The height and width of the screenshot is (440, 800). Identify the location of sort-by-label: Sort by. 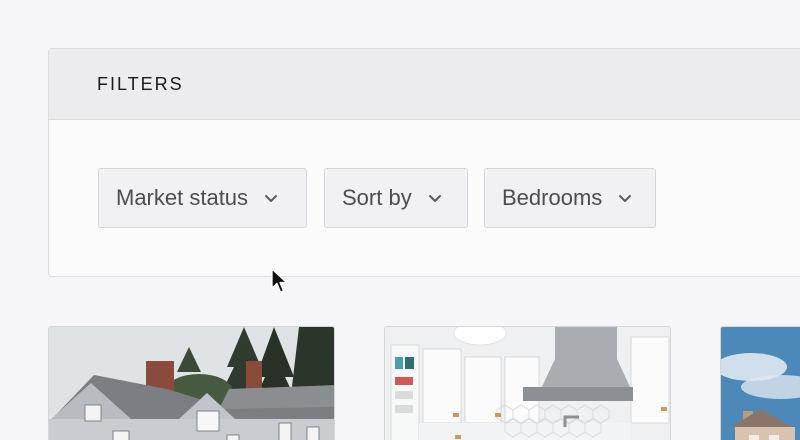
(377, 197).